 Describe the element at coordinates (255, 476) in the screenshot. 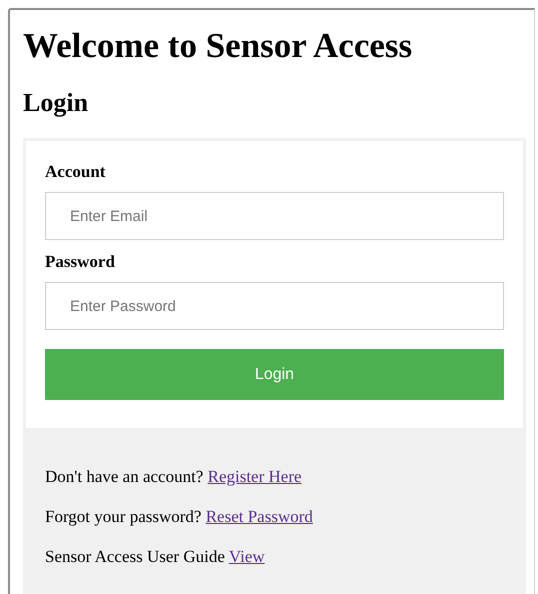

I see `text-link: Register Here` at that location.